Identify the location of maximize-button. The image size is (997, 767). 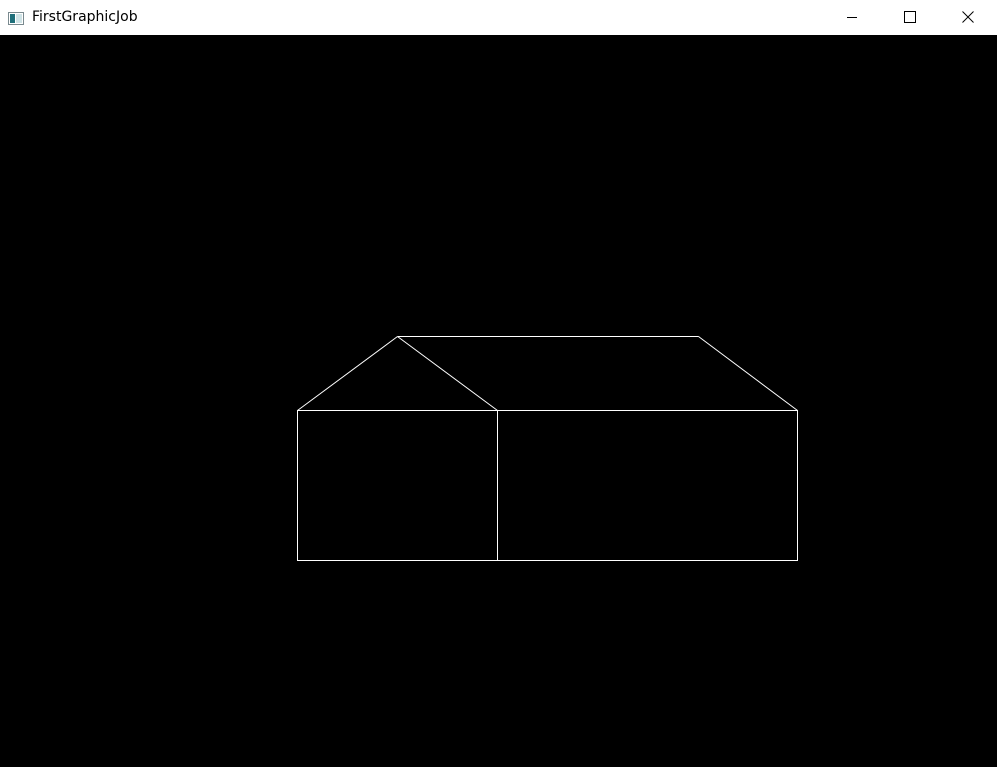
(910, 17).